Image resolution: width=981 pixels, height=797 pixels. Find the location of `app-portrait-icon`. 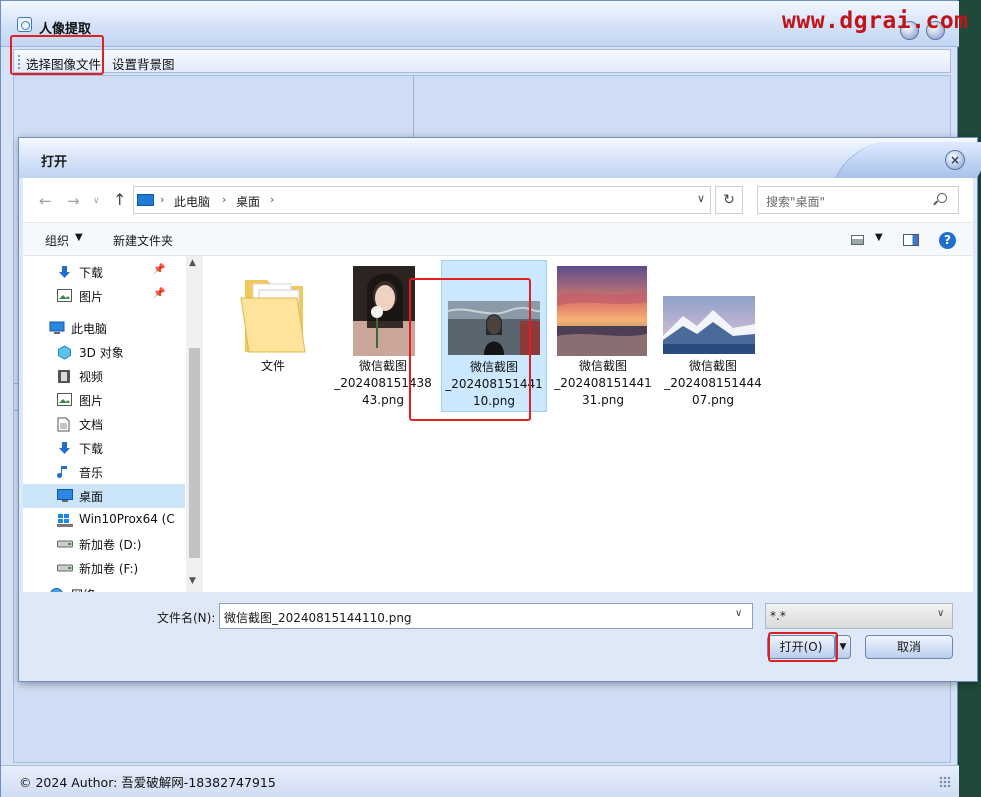

app-portrait-icon is located at coordinates (24, 24).